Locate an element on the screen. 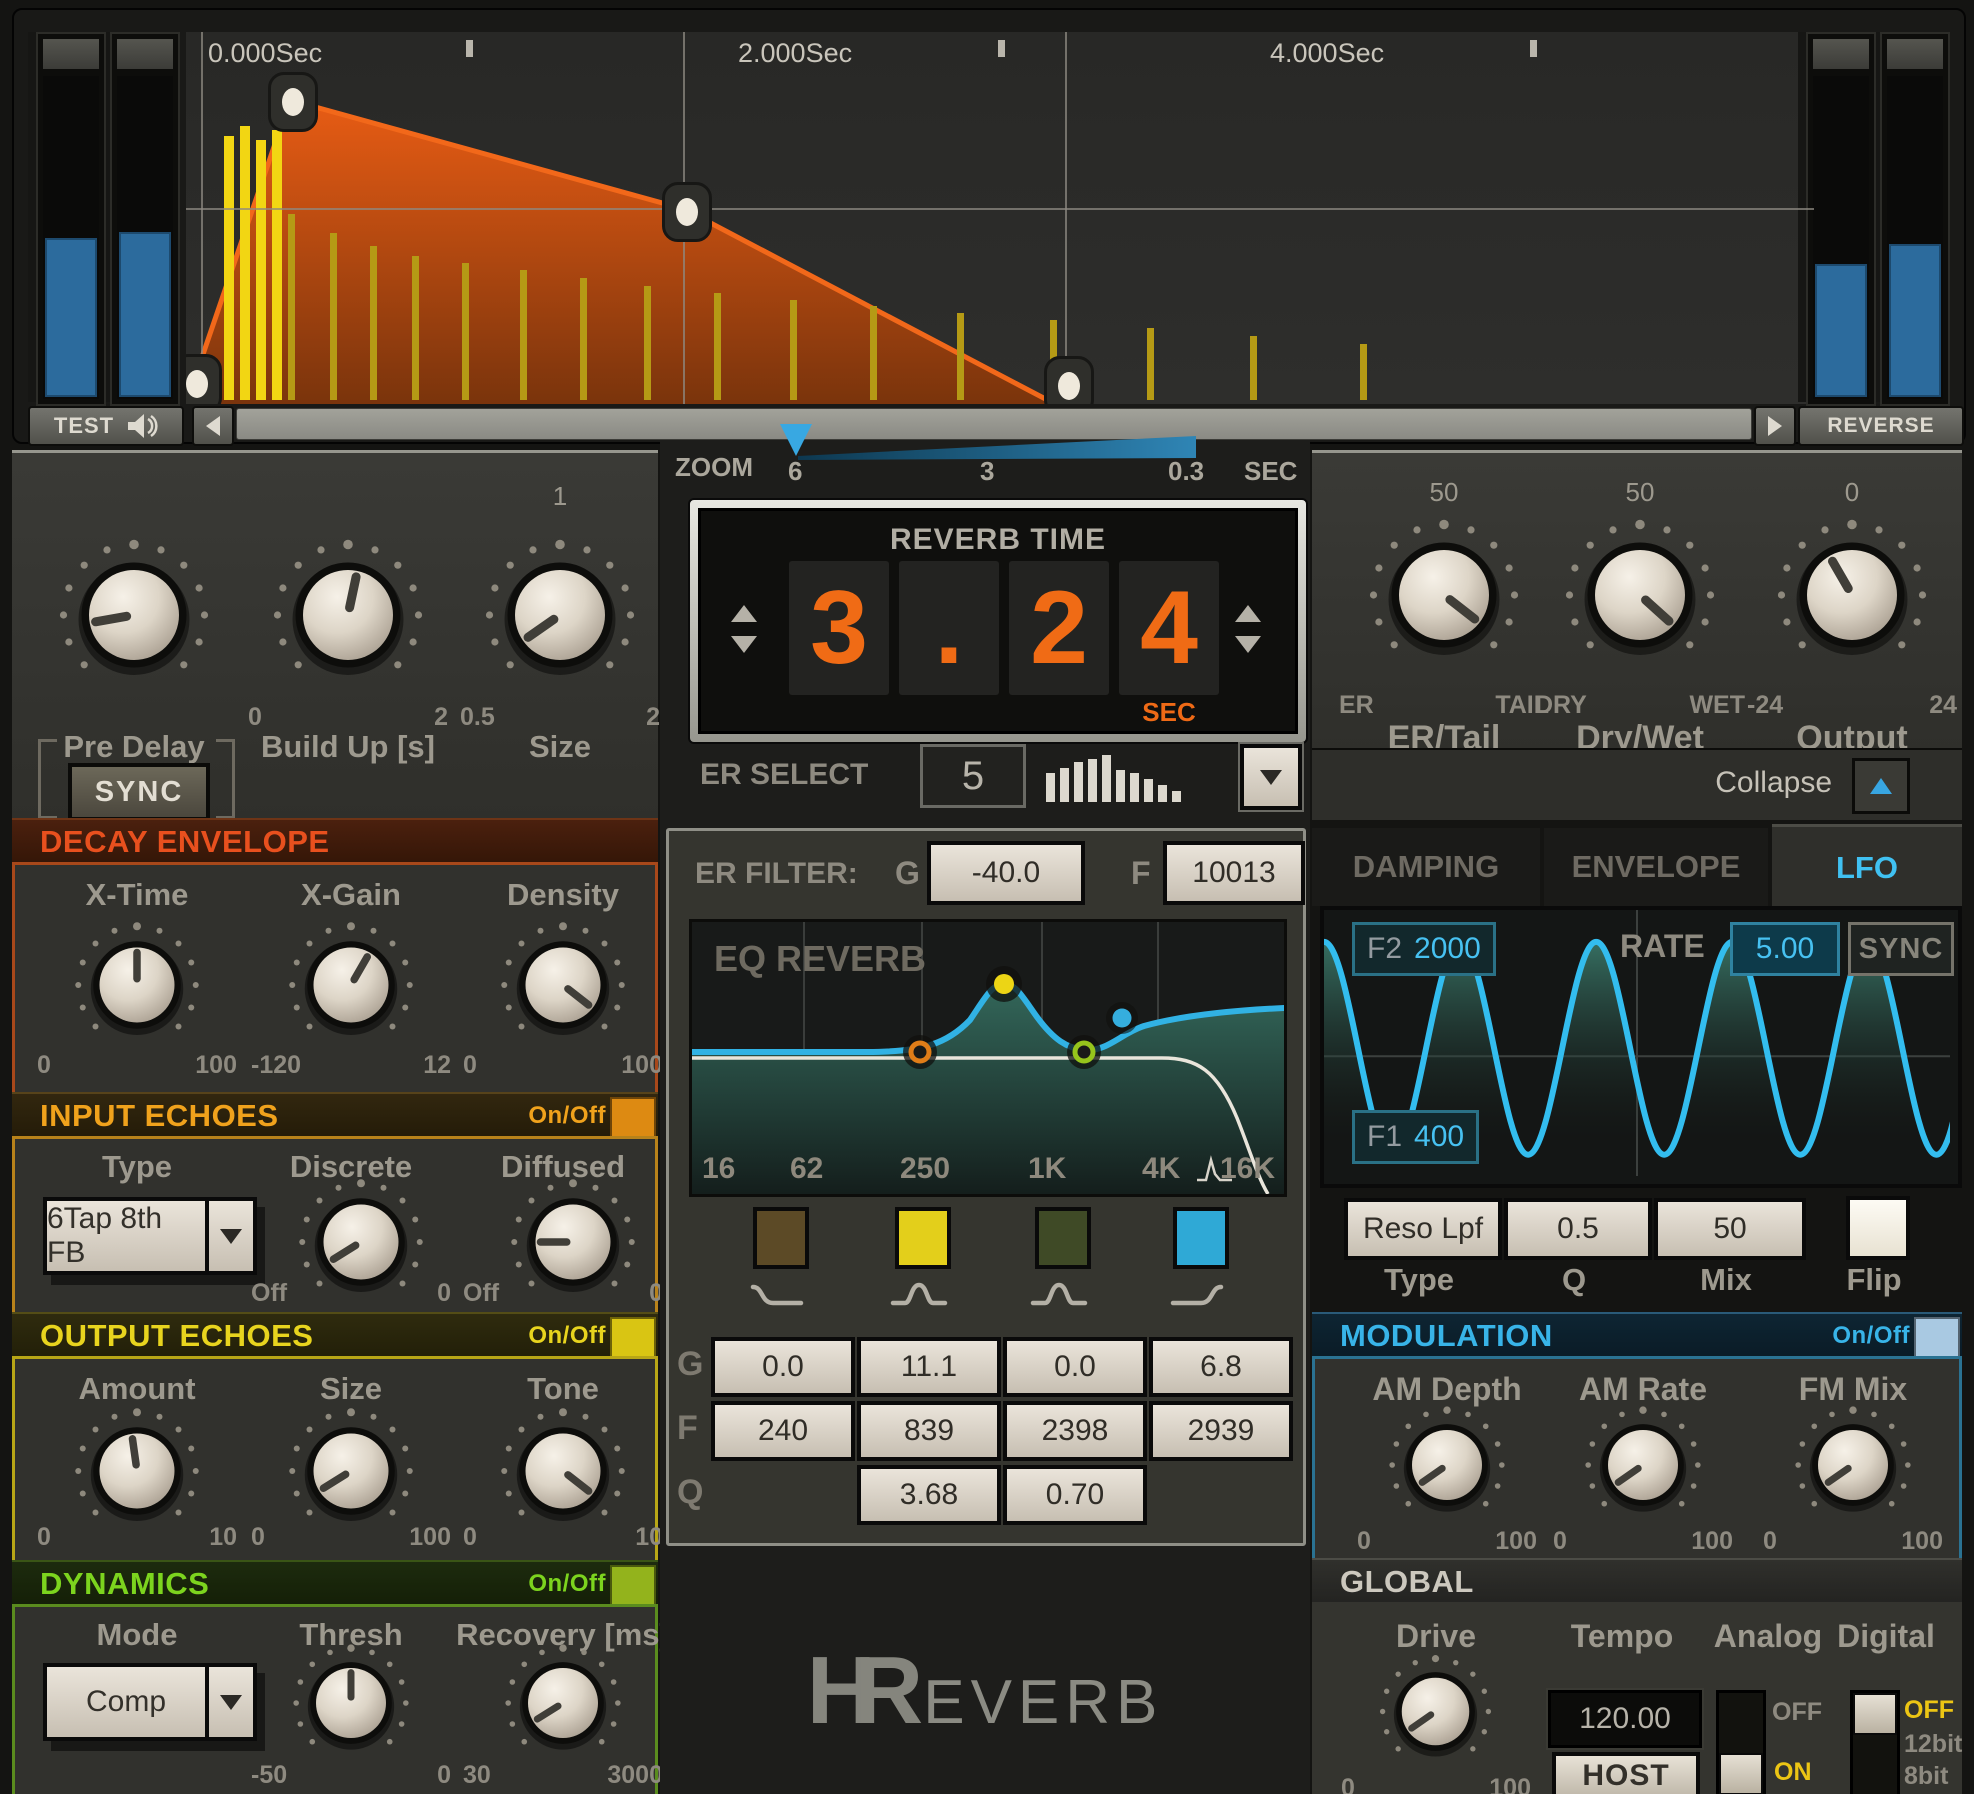  reverb-time-digit: 4 is located at coordinates (1169, 628).